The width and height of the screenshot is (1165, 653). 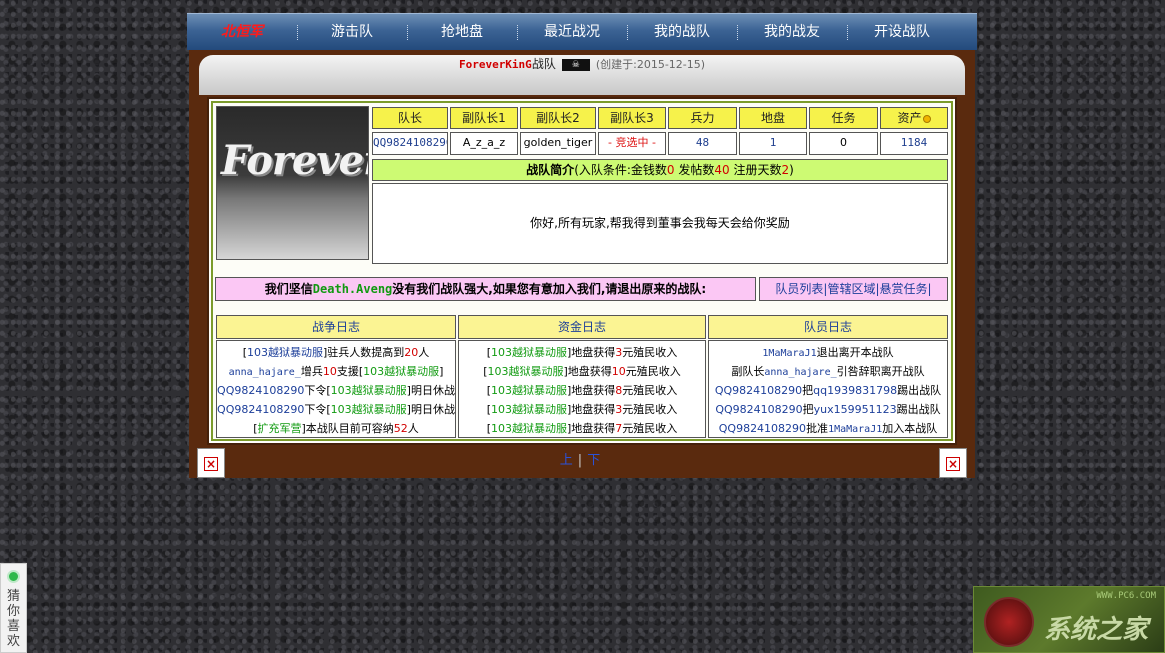 What do you see at coordinates (410, 143) in the screenshot?
I see `stats-value-captain: QQ9824108290` at bounding box center [410, 143].